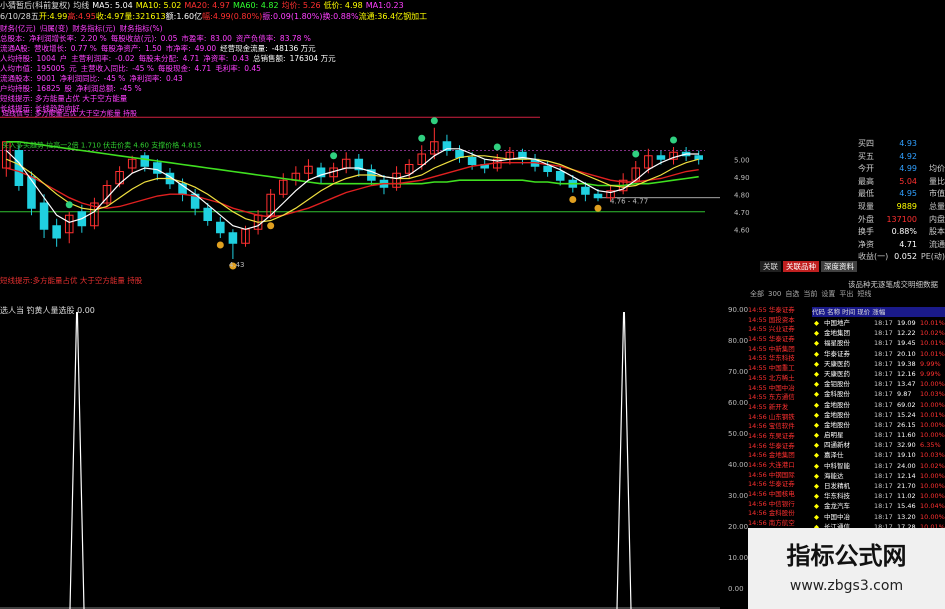 Image resolution: width=945 pixels, height=609 pixels. I want to click on feed-item: 14:55 中新集团, so click(779, 350).